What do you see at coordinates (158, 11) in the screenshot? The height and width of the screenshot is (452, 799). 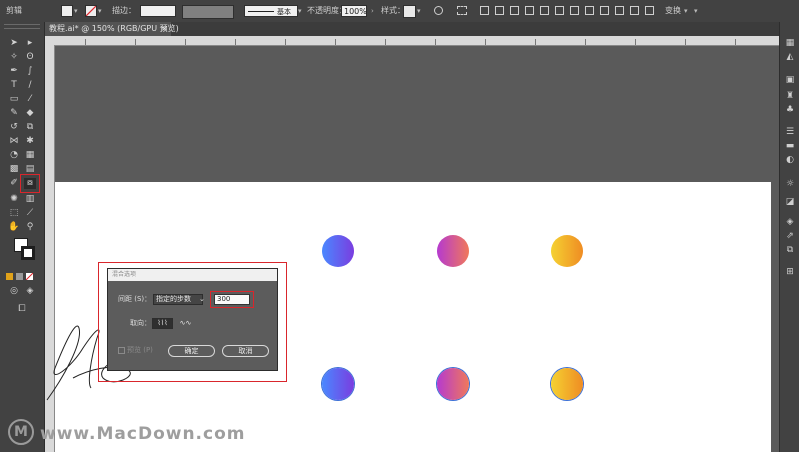 I see `stroke-weight-field` at bounding box center [158, 11].